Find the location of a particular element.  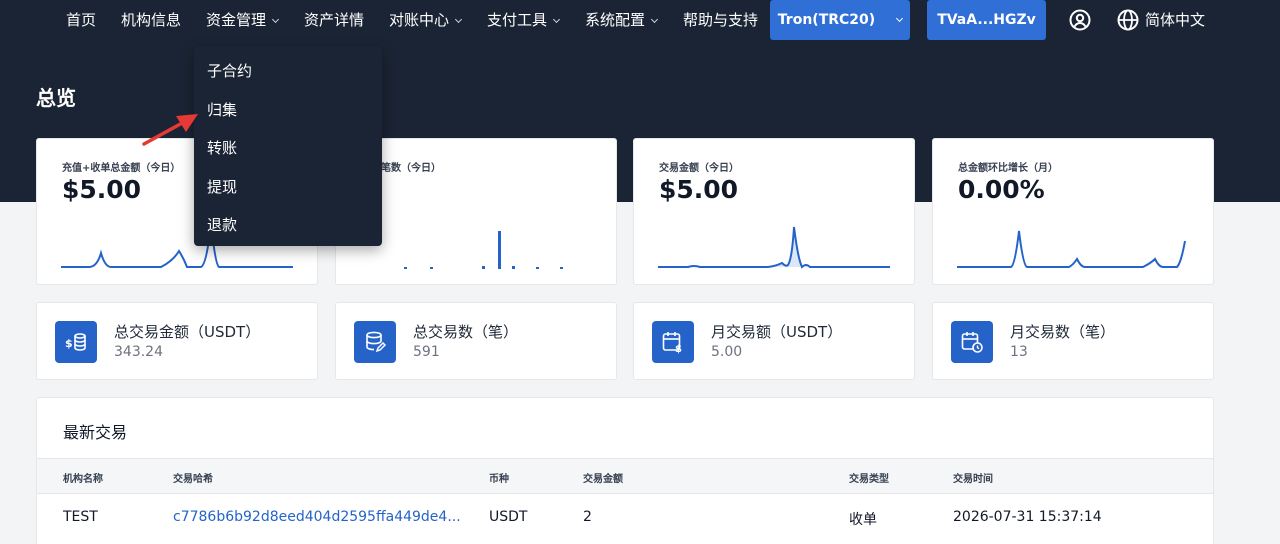

kpi-label: 总金额环比增长（月） is located at coordinates (1008, 168).